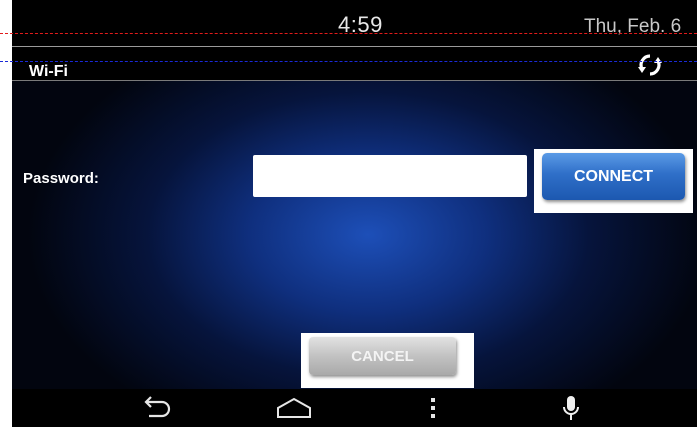 The height and width of the screenshot is (427, 697). What do you see at coordinates (348, 33) in the screenshot?
I see `red-guide-line` at bounding box center [348, 33].